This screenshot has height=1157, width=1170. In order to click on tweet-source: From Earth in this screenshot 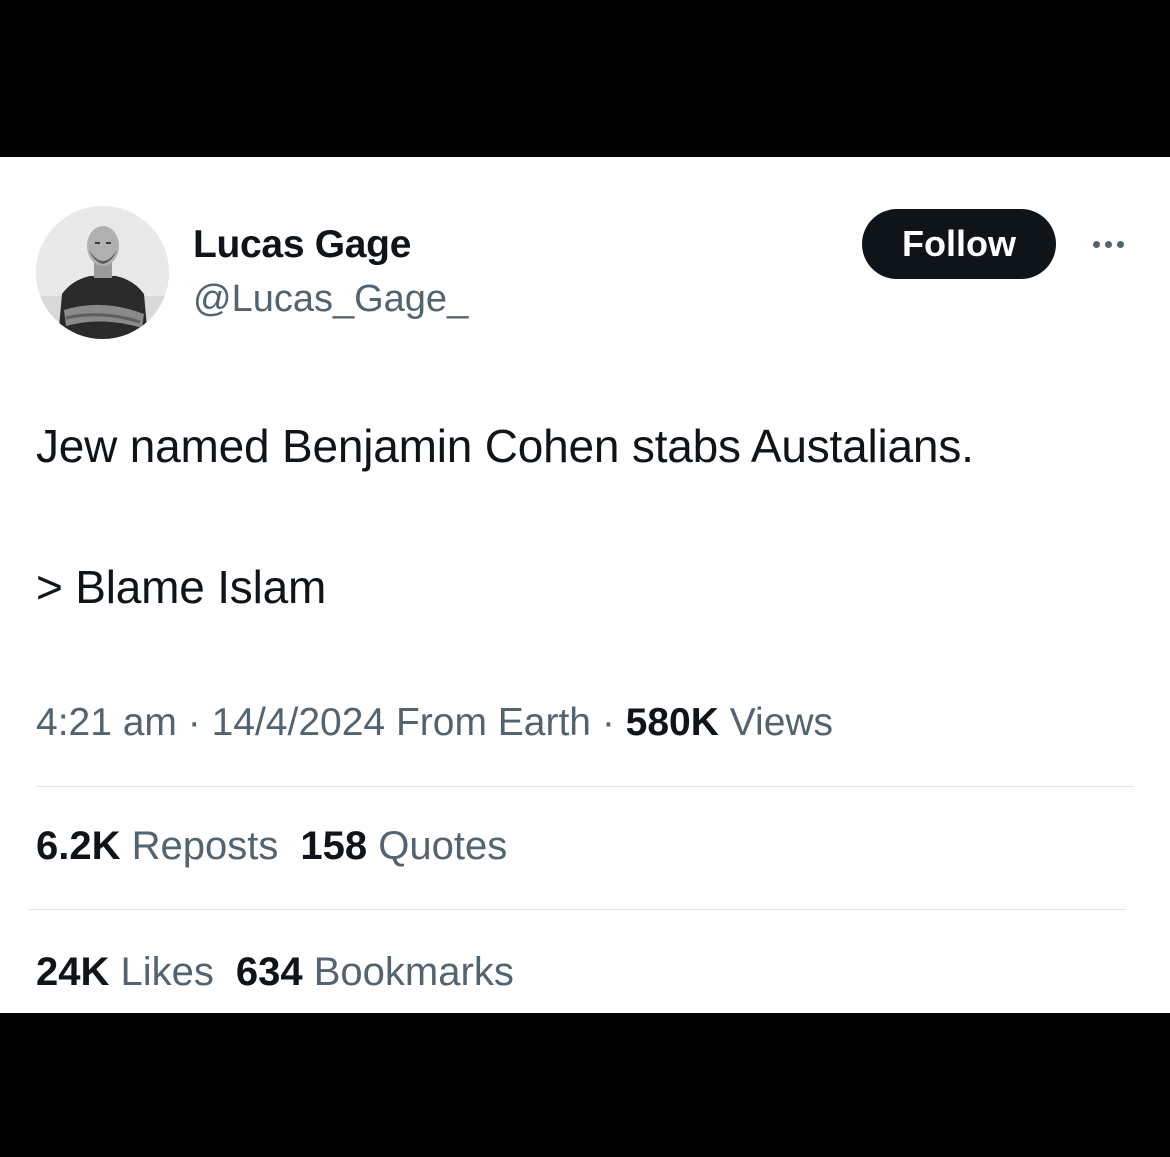, I will do `click(488, 722)`.